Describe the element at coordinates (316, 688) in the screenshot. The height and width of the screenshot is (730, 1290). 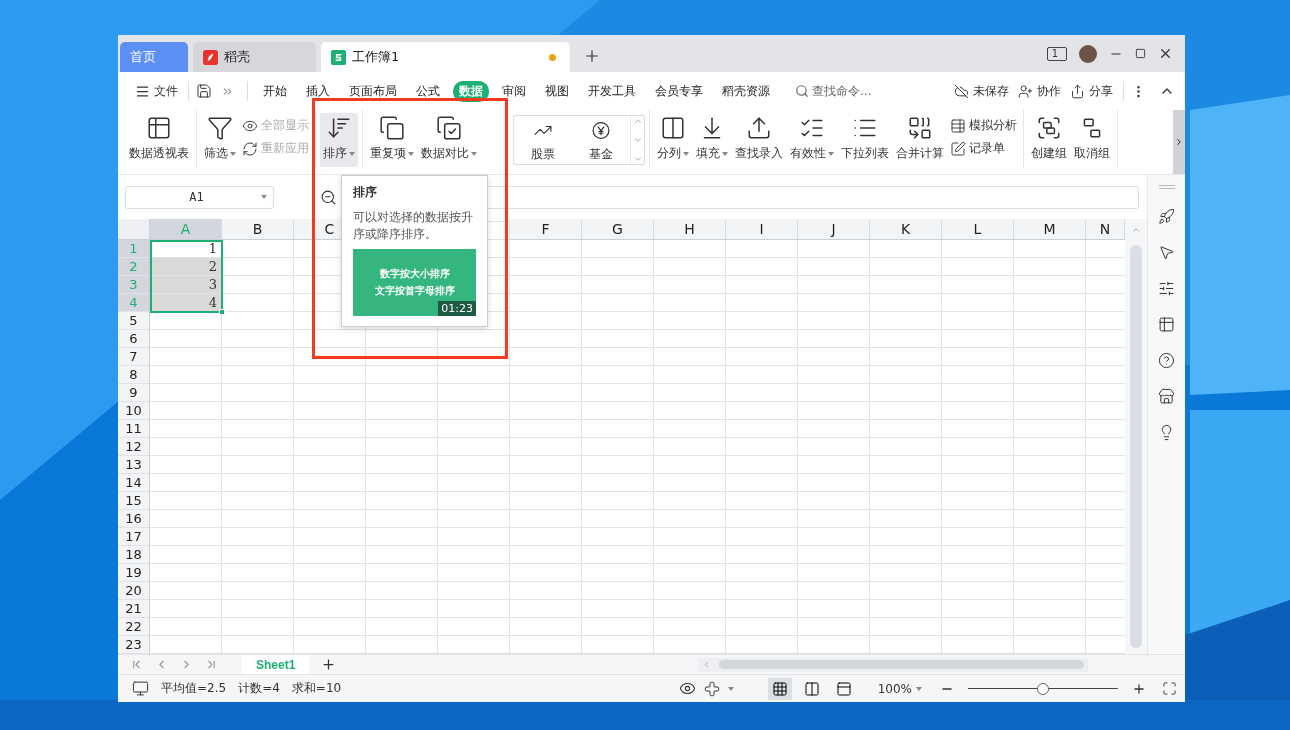
I see `status-stat: 求和=10` at that location.